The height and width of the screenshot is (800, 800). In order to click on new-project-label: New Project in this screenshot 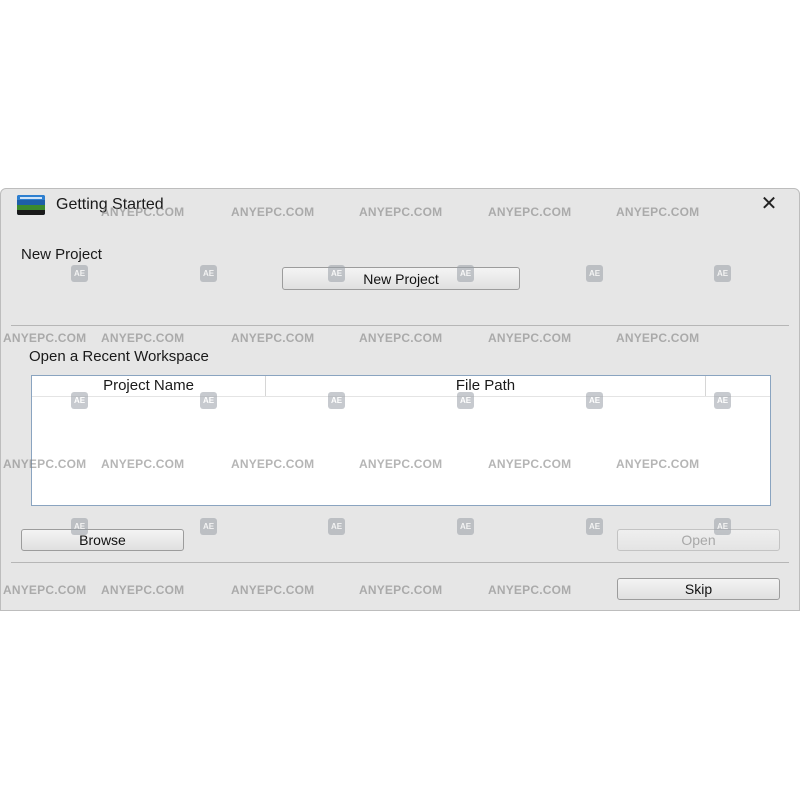, I will do `click(61, 254)`.